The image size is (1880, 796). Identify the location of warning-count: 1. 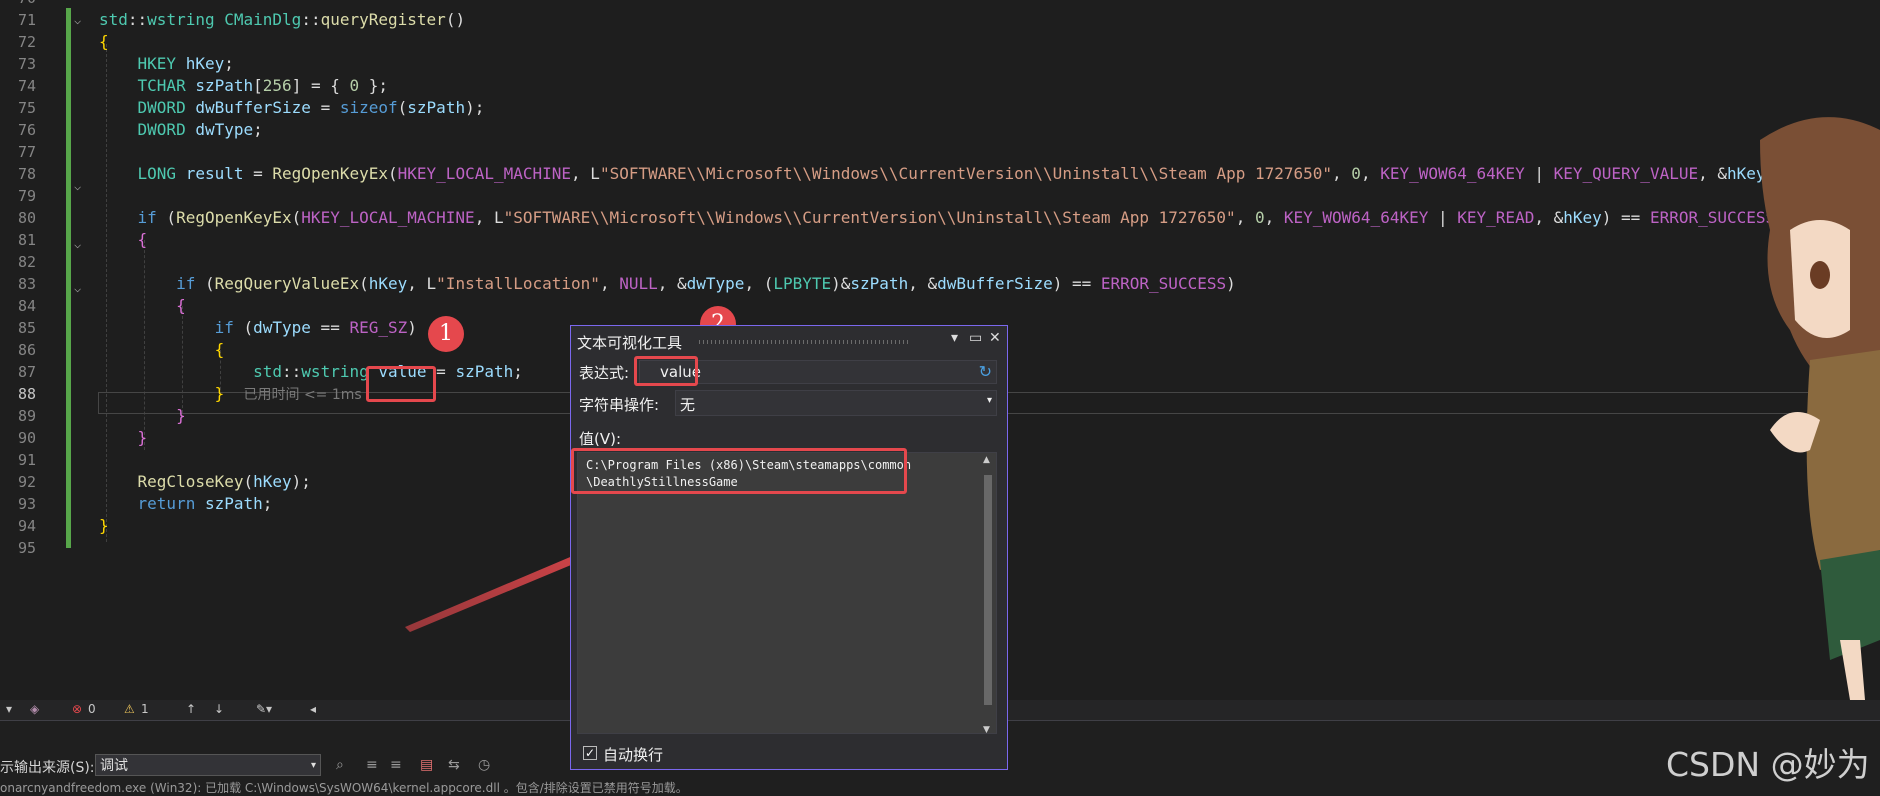
(145, 709).